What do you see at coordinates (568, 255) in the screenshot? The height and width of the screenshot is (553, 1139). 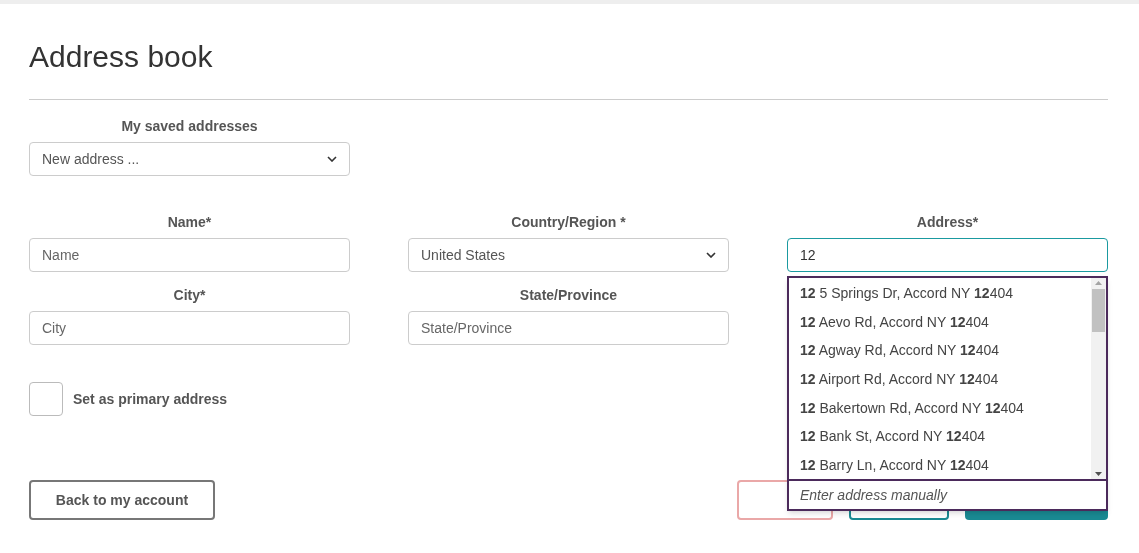 I see `select-field: United States` at bounding box center [568, 255].